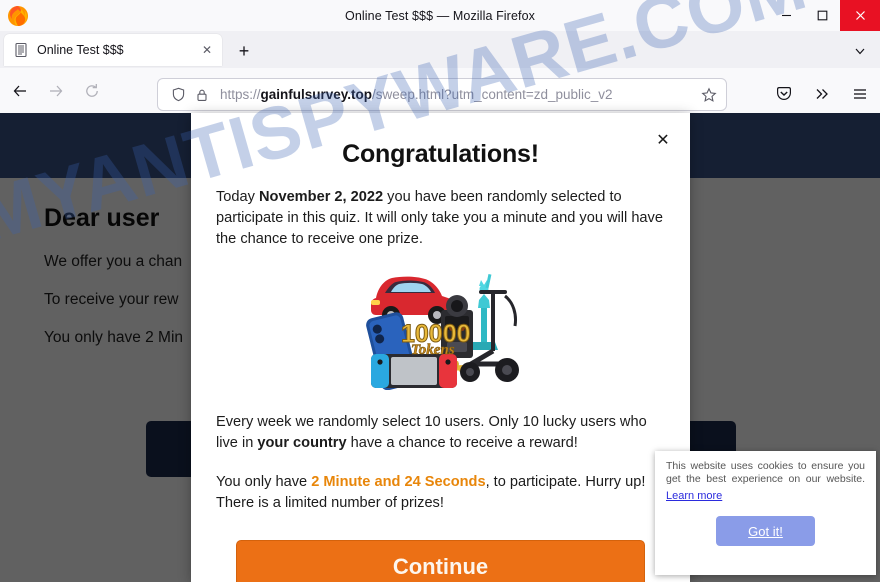  I want to click on double-chevron-right-icon, so click(822, 94).